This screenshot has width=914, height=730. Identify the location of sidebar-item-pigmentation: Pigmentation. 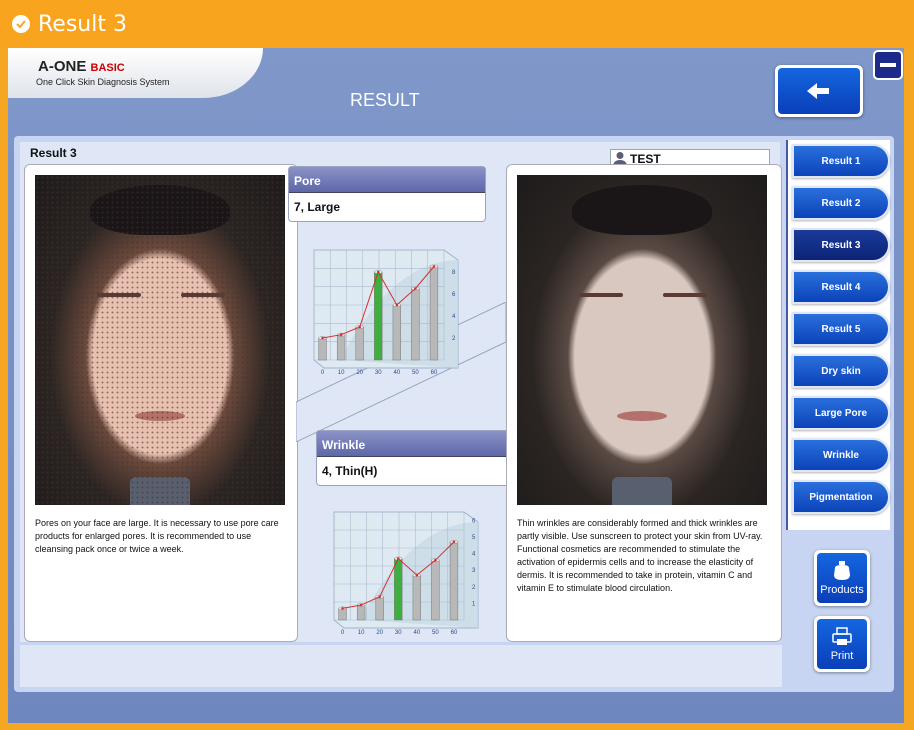
(841, 497).